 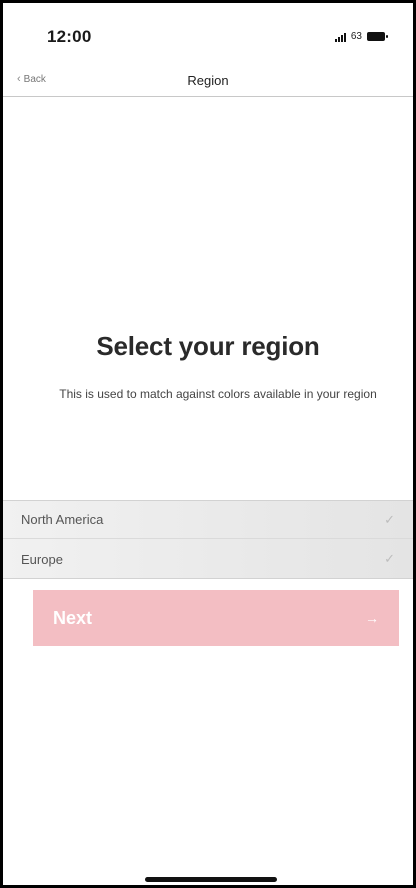 I want to click on page-title: Select your region, so click(x=208, y=346).